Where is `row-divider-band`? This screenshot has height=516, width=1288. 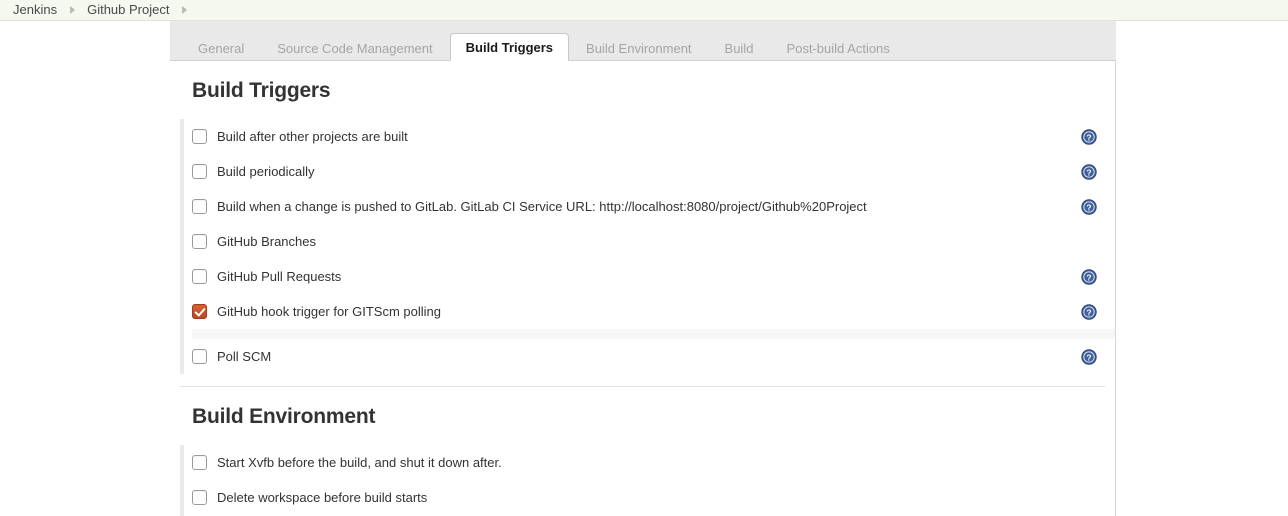 row-divider-band is located at coordinates (653, 334).